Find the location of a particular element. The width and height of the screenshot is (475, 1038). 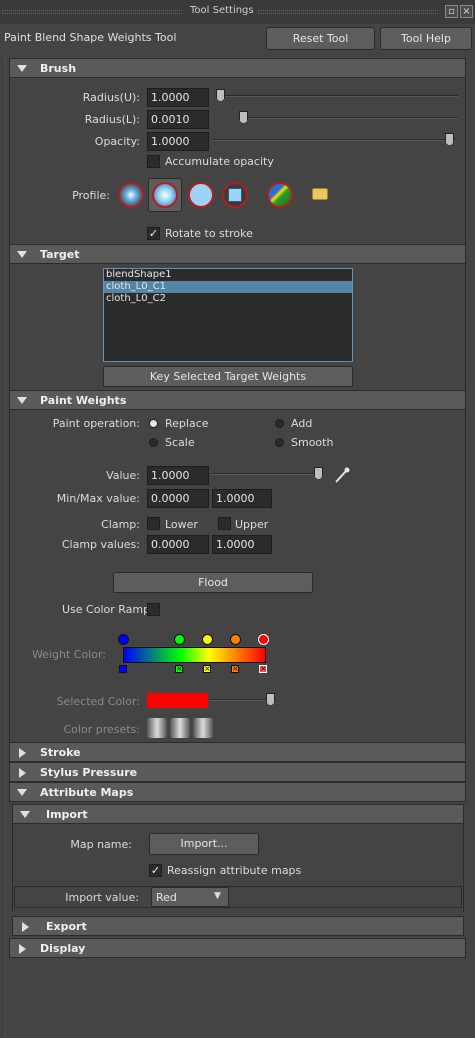

section-target-header: Target is located at coordinates (237, 254).